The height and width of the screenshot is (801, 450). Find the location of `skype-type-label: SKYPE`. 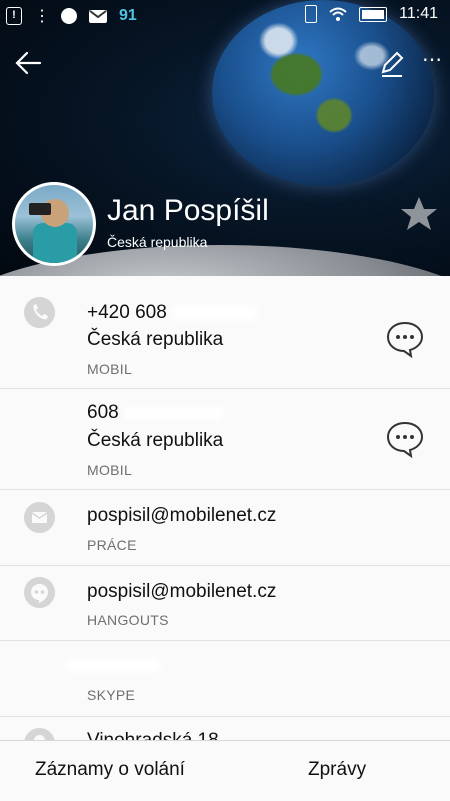

skype-type-label: SKYPE is located at coordinates (111, 695).